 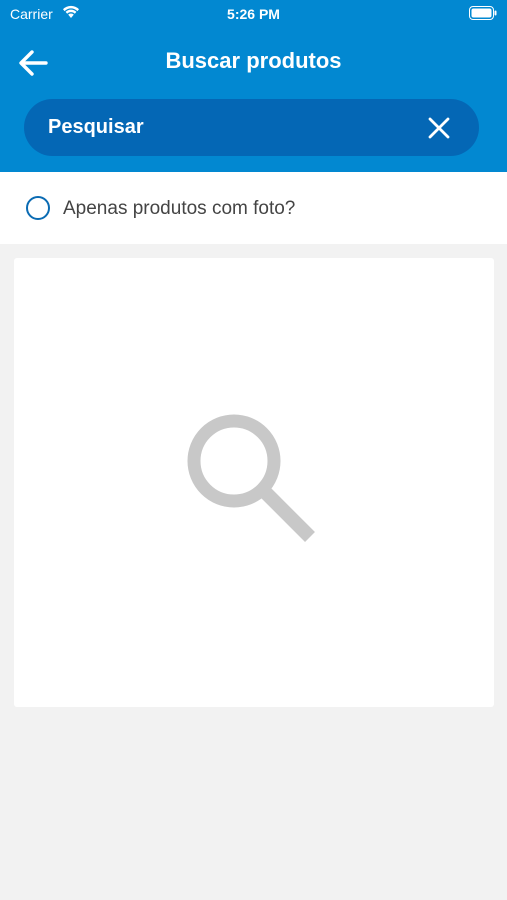 I want to click on photo-filter-toggle: Apenas produtos com foto?, so click(x=253, y=208).